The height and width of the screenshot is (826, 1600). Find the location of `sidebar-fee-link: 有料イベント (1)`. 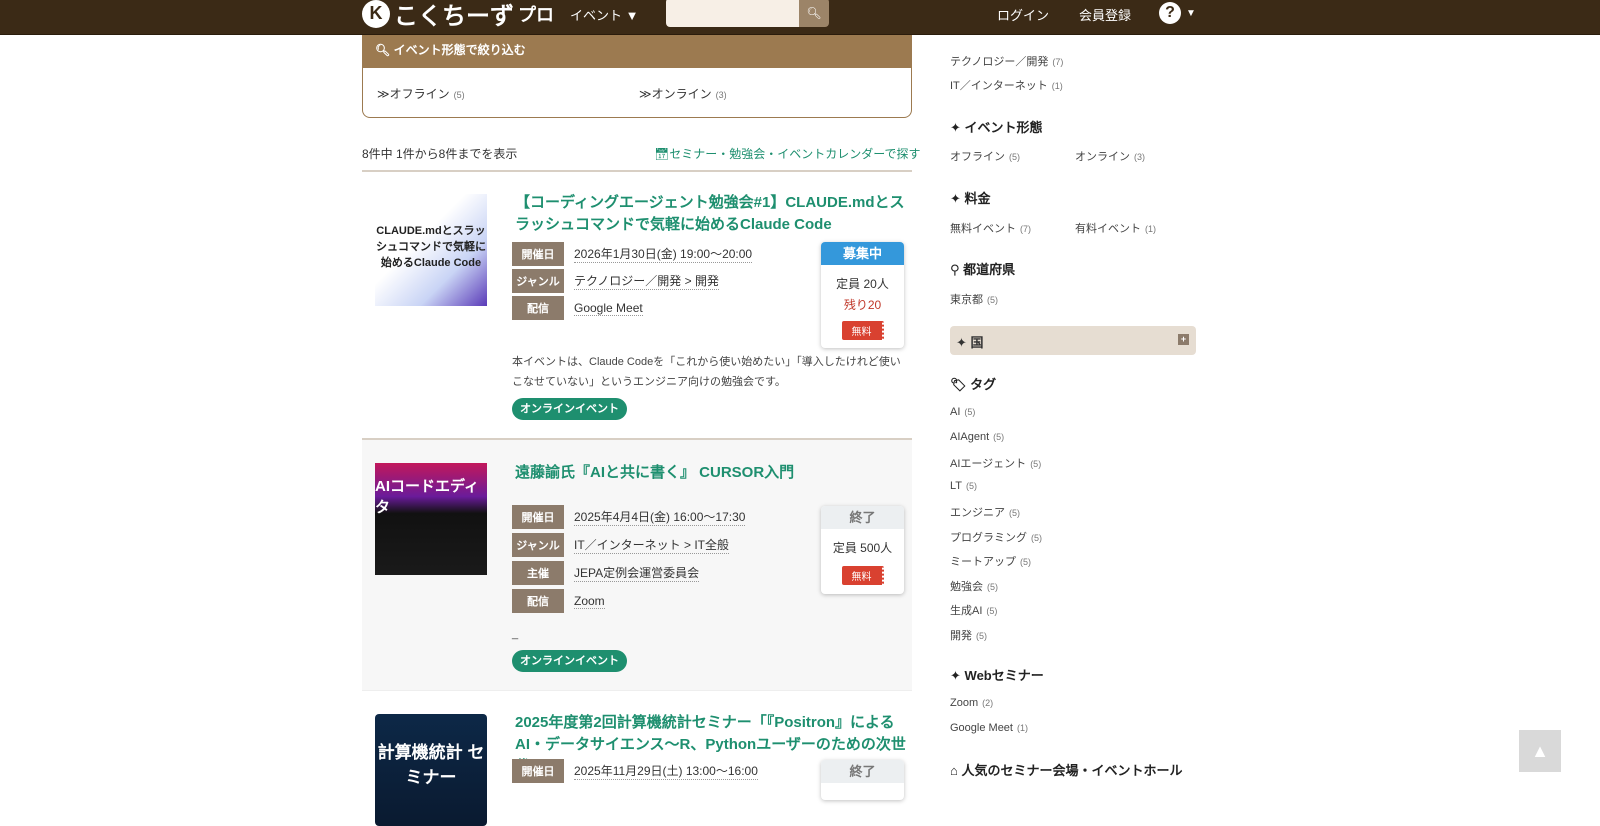

sidebar-fee-link: 有料イベント (1) is located at coordinates (1115, 228).